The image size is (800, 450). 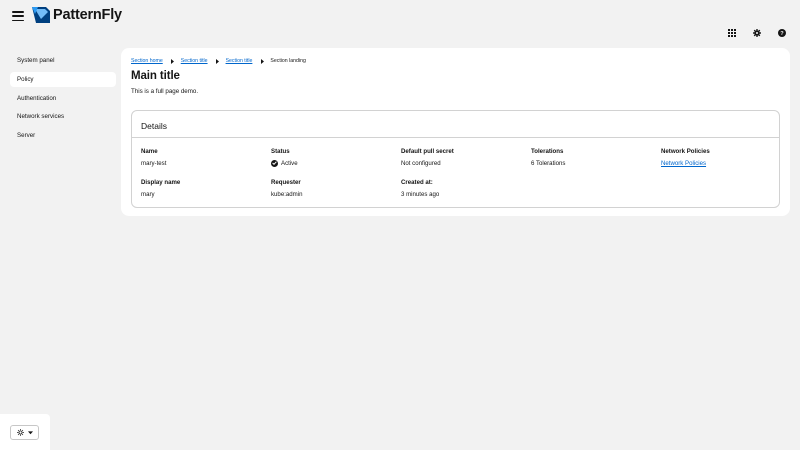 I want to click on status-value: Active, so click(x=284, y=163).